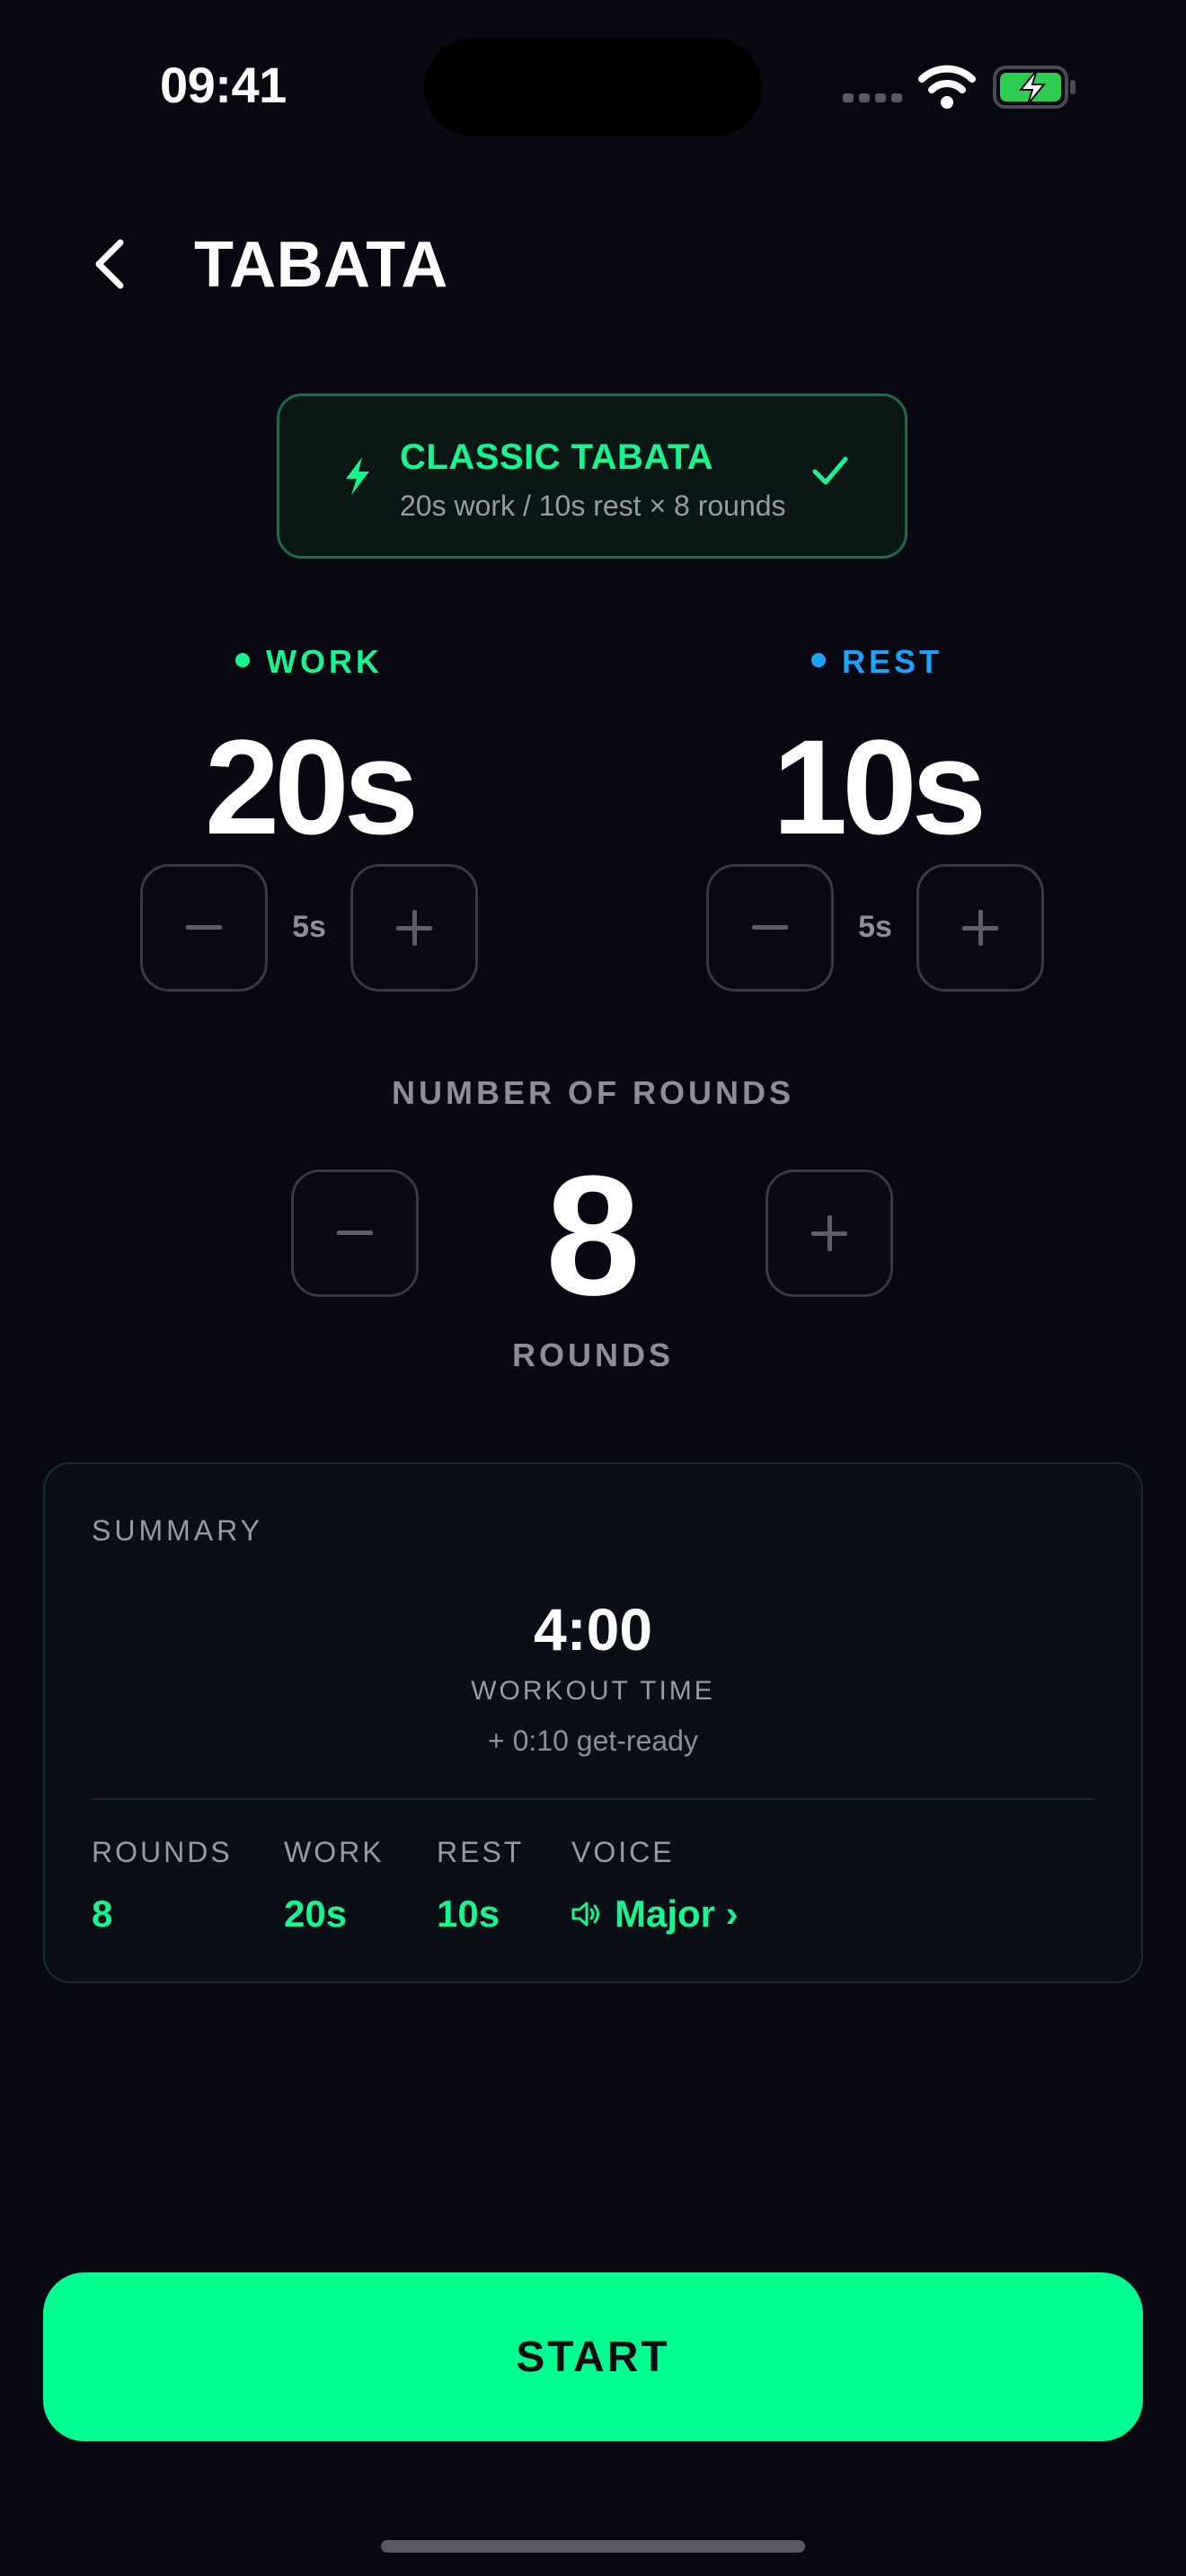 This screenshot has width=1186, height=2576. What do you see at coordinates (593, 506) in the screenshot?
I see `preset-subtitle: 20s work / 10s rest × 8 rounds` at bounding box center [593, 506].